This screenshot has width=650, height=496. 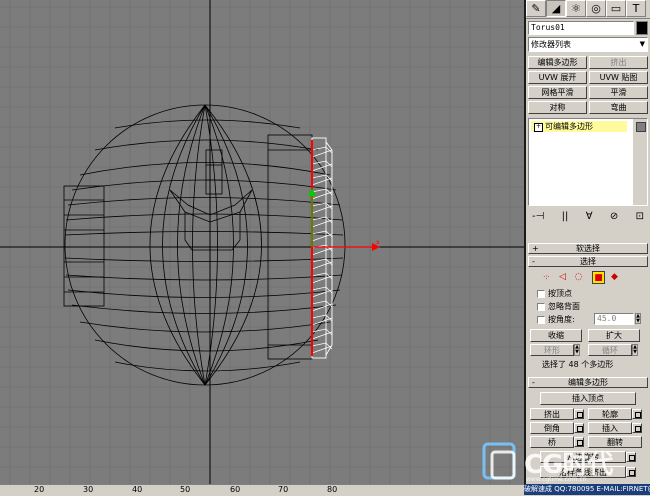 I want to click on by-vertex-checkbox, so click(x=541, y=294).